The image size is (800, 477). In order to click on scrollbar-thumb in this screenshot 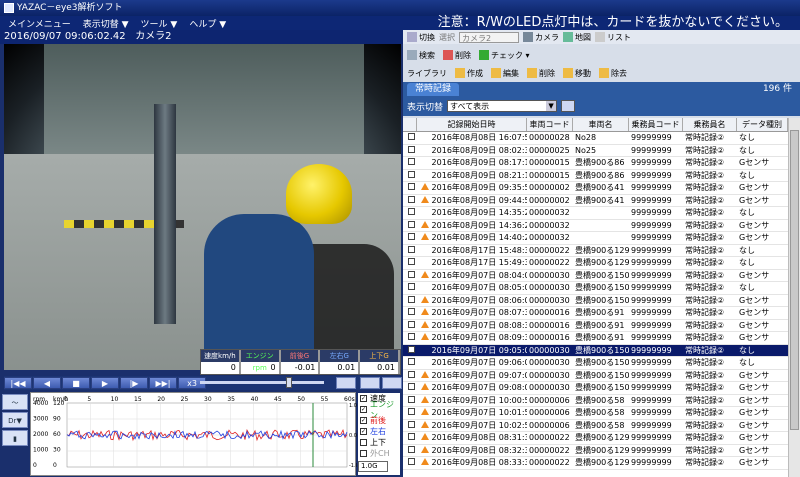, I will do `click(794, 280)`.